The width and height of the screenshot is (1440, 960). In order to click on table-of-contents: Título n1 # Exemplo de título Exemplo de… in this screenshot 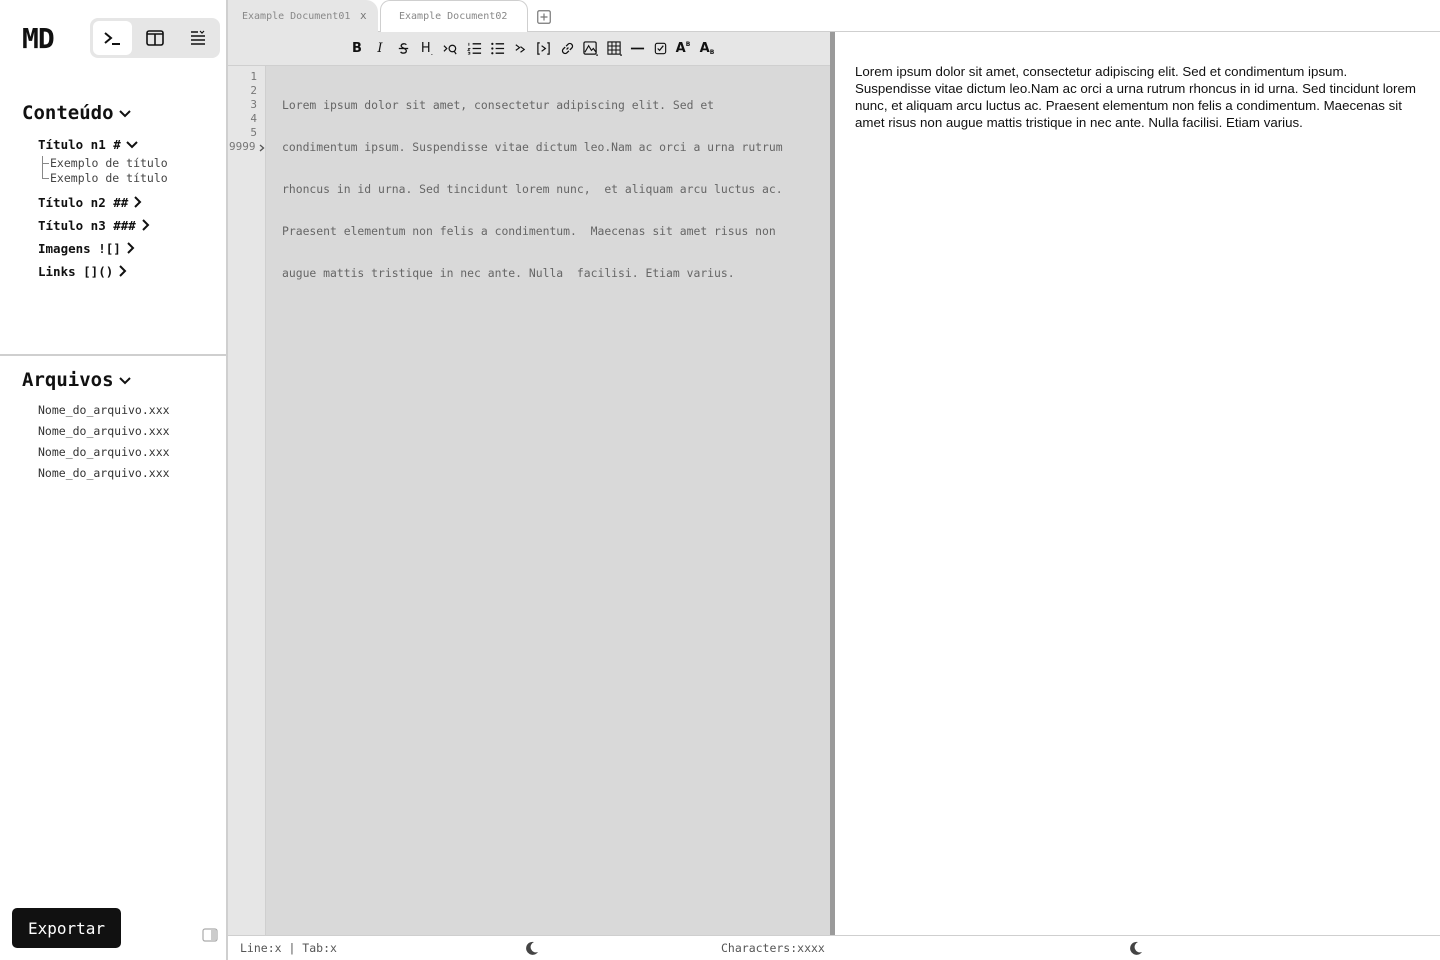, I will do `click(128, 207)`.